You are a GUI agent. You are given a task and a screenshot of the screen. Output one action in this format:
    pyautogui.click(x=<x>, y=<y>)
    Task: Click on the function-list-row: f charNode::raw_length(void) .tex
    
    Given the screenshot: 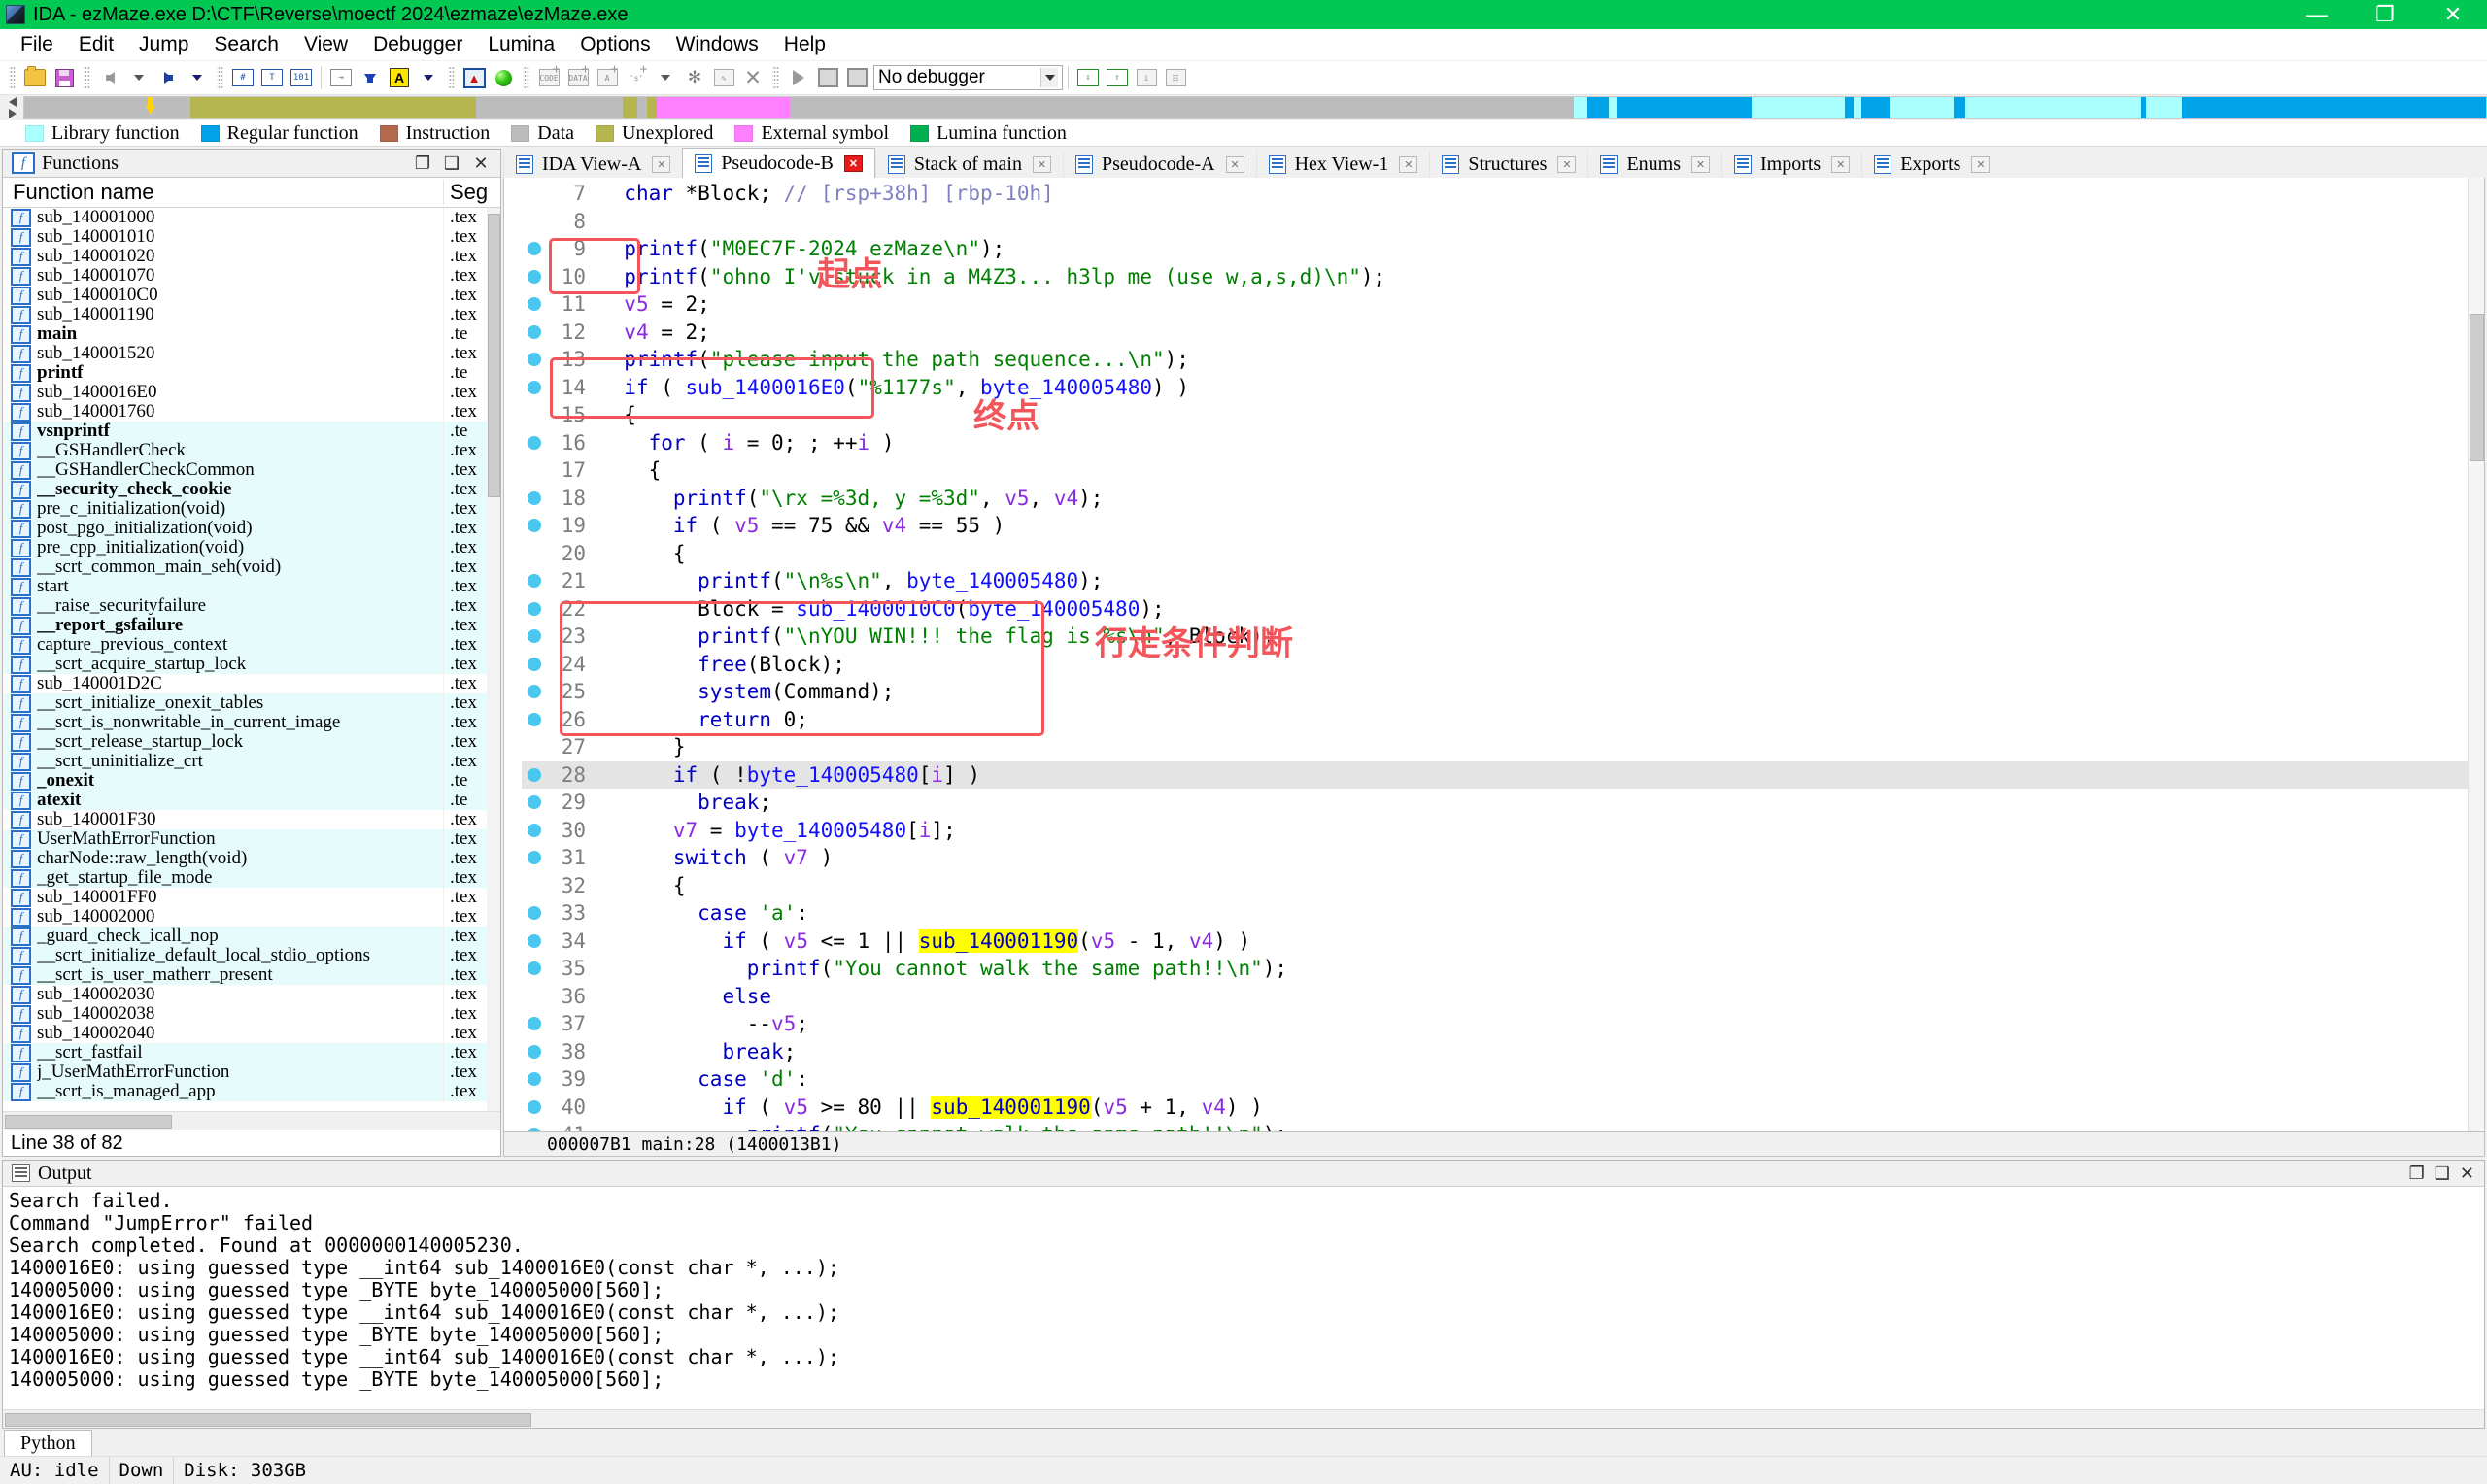 What is the action you would take?
    pyautogui.click(x=251, y=859)
    